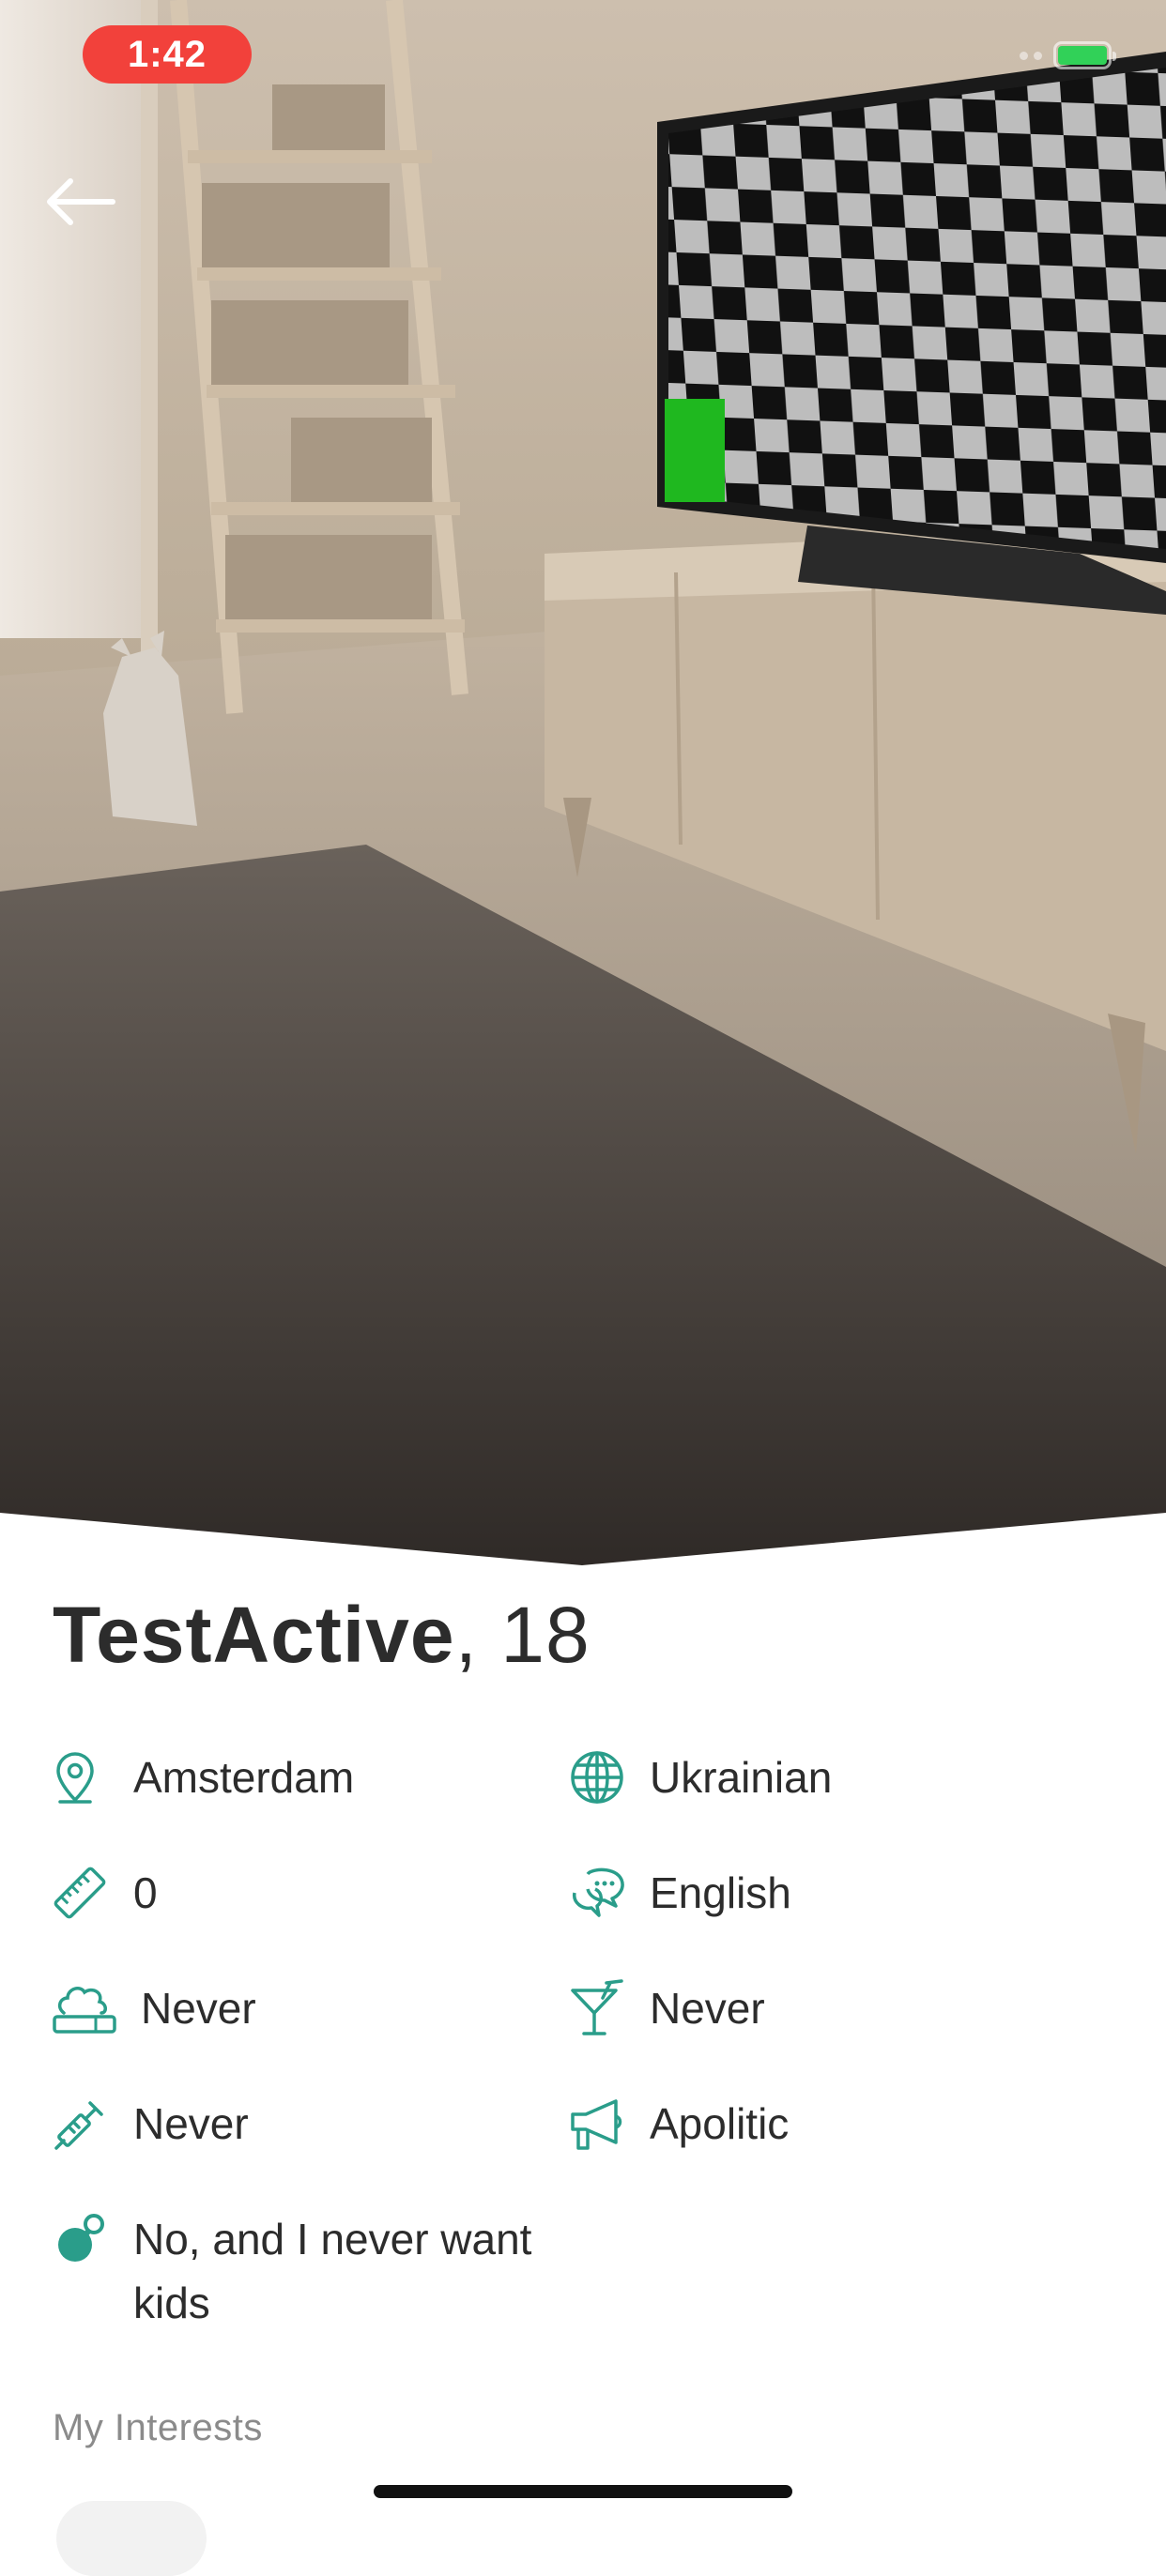 The width and height of the screenshot is (1166, 2576). What do you see at coordinates (254, 1635) in the screenshot?
I see `profile-name: TestActive` at bounding box center [254, 1635].